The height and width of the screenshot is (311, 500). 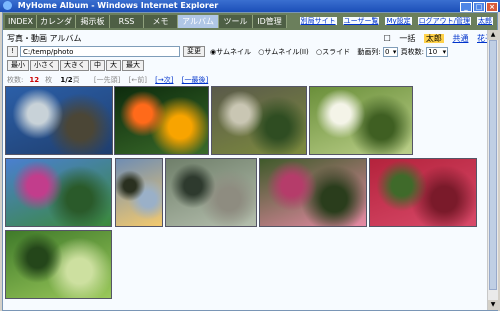 I want to click on tab-memo: メモ, so click(x=161, y=21).